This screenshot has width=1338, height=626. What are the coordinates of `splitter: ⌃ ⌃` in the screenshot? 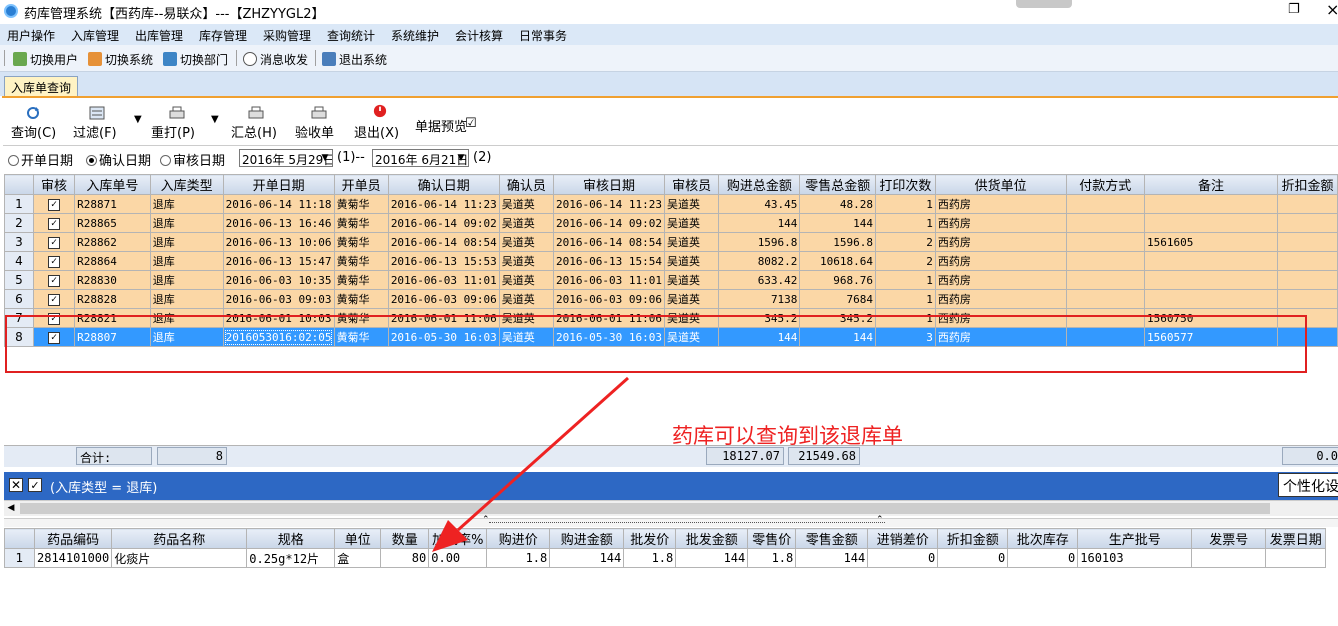 It's located at (671, 521).